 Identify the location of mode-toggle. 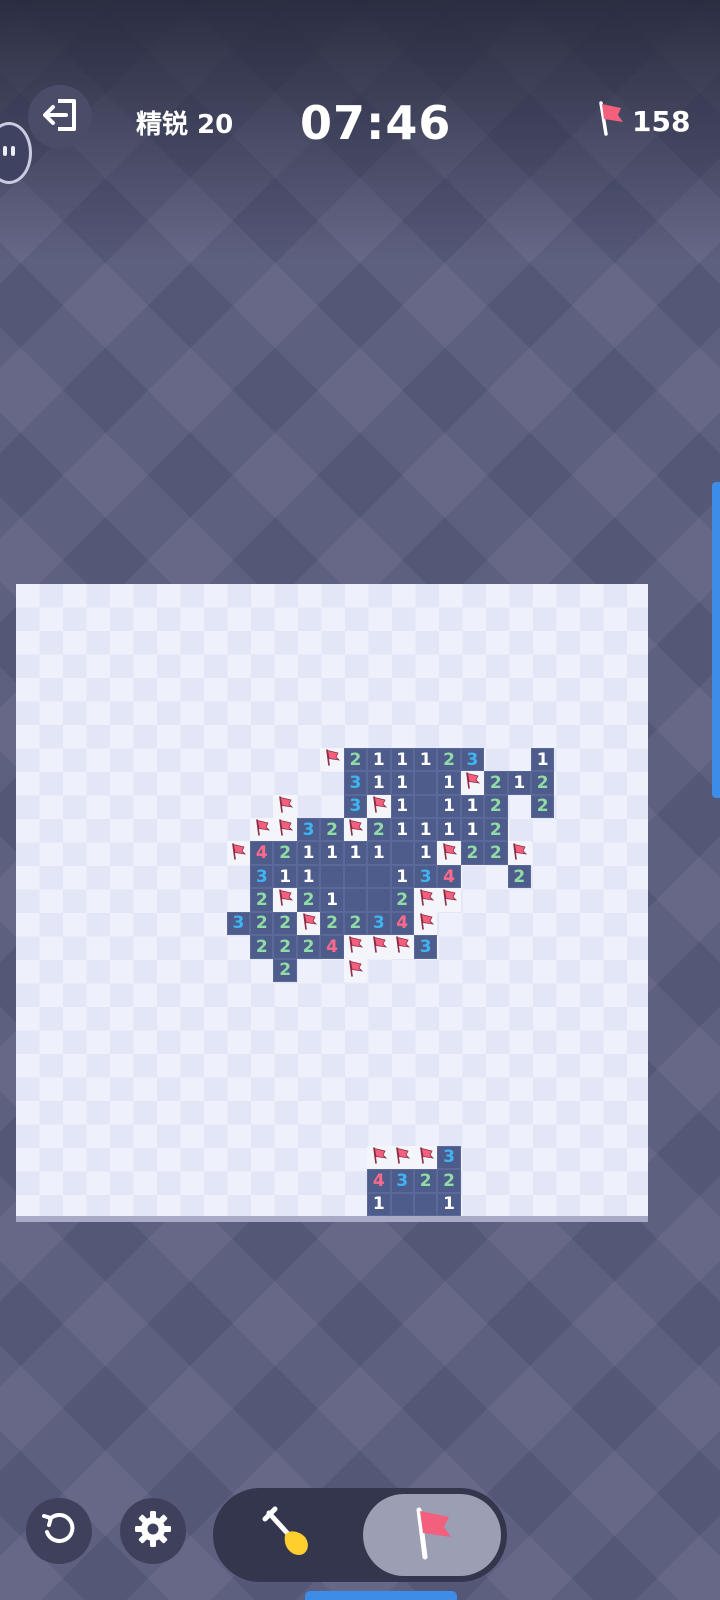
(360, 1535).